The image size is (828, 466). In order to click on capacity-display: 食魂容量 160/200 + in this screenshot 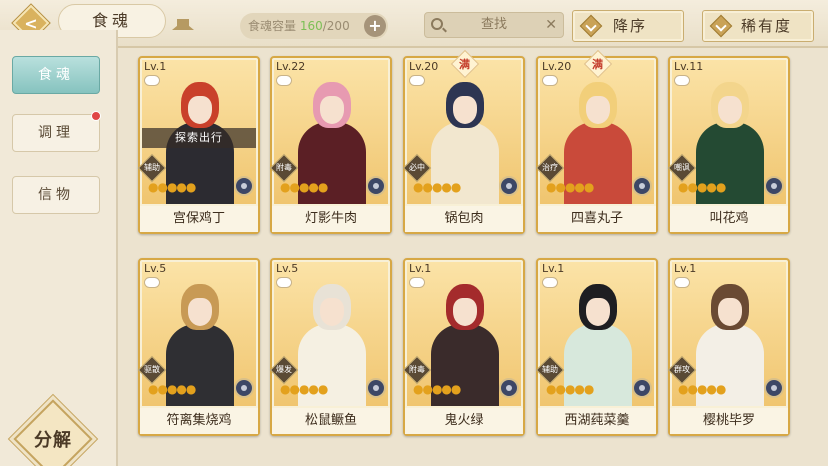, I will do `click(314, 26)`.